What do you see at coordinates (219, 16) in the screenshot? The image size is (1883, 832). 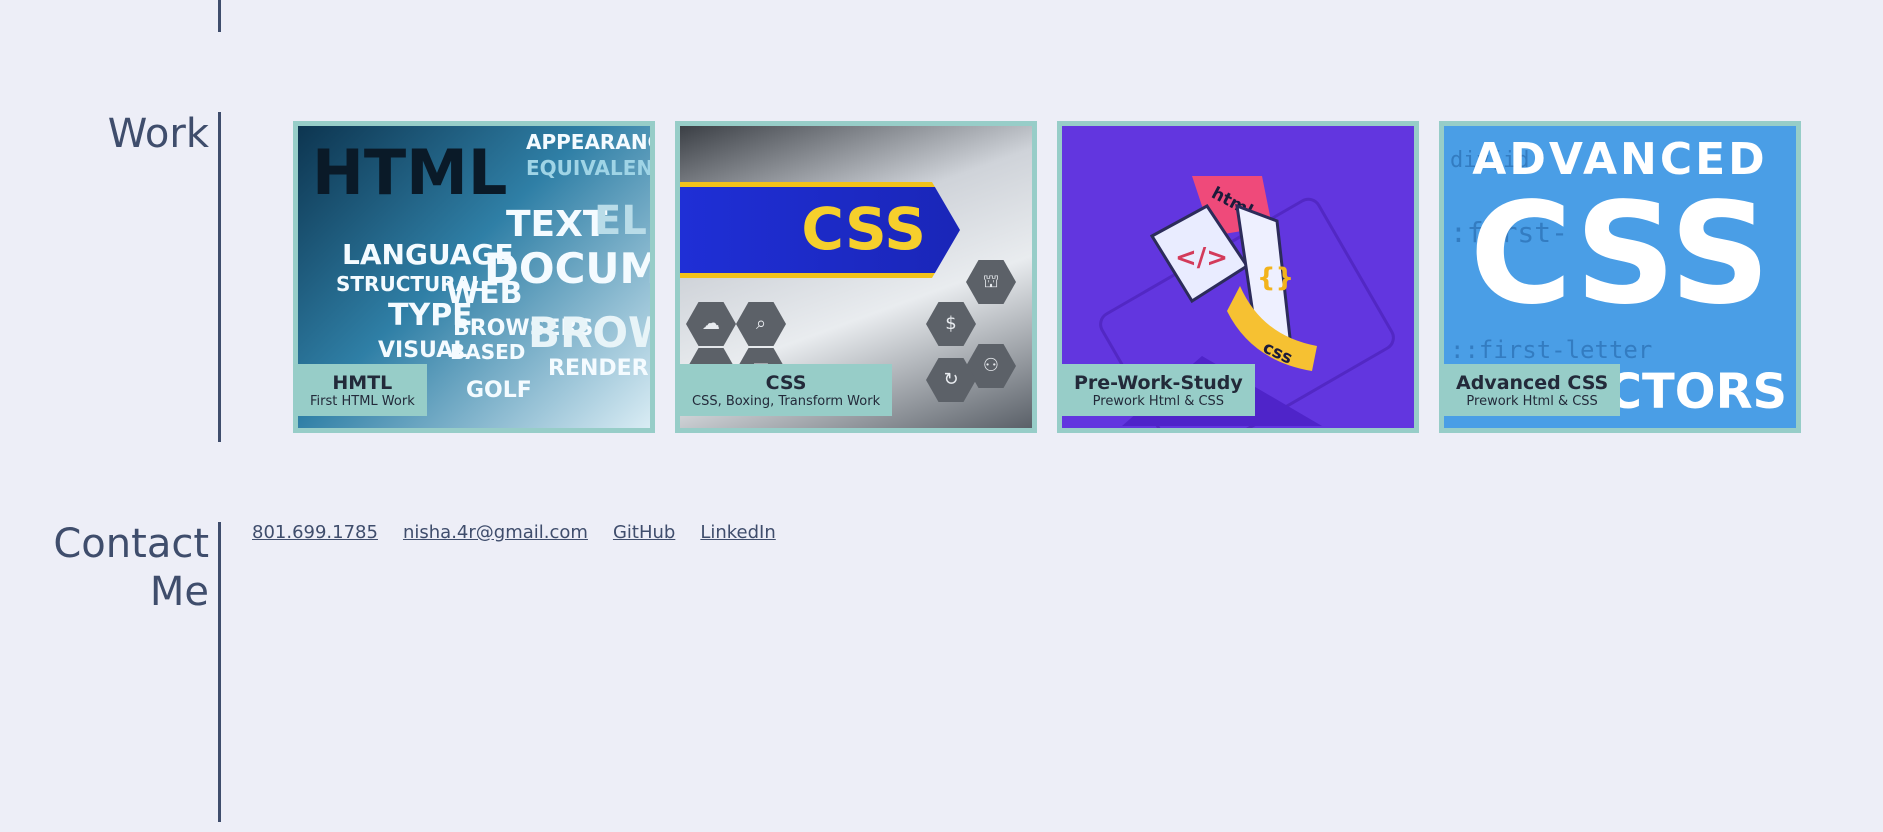 I see `section-divider-top` at bounding box center [219, 16].